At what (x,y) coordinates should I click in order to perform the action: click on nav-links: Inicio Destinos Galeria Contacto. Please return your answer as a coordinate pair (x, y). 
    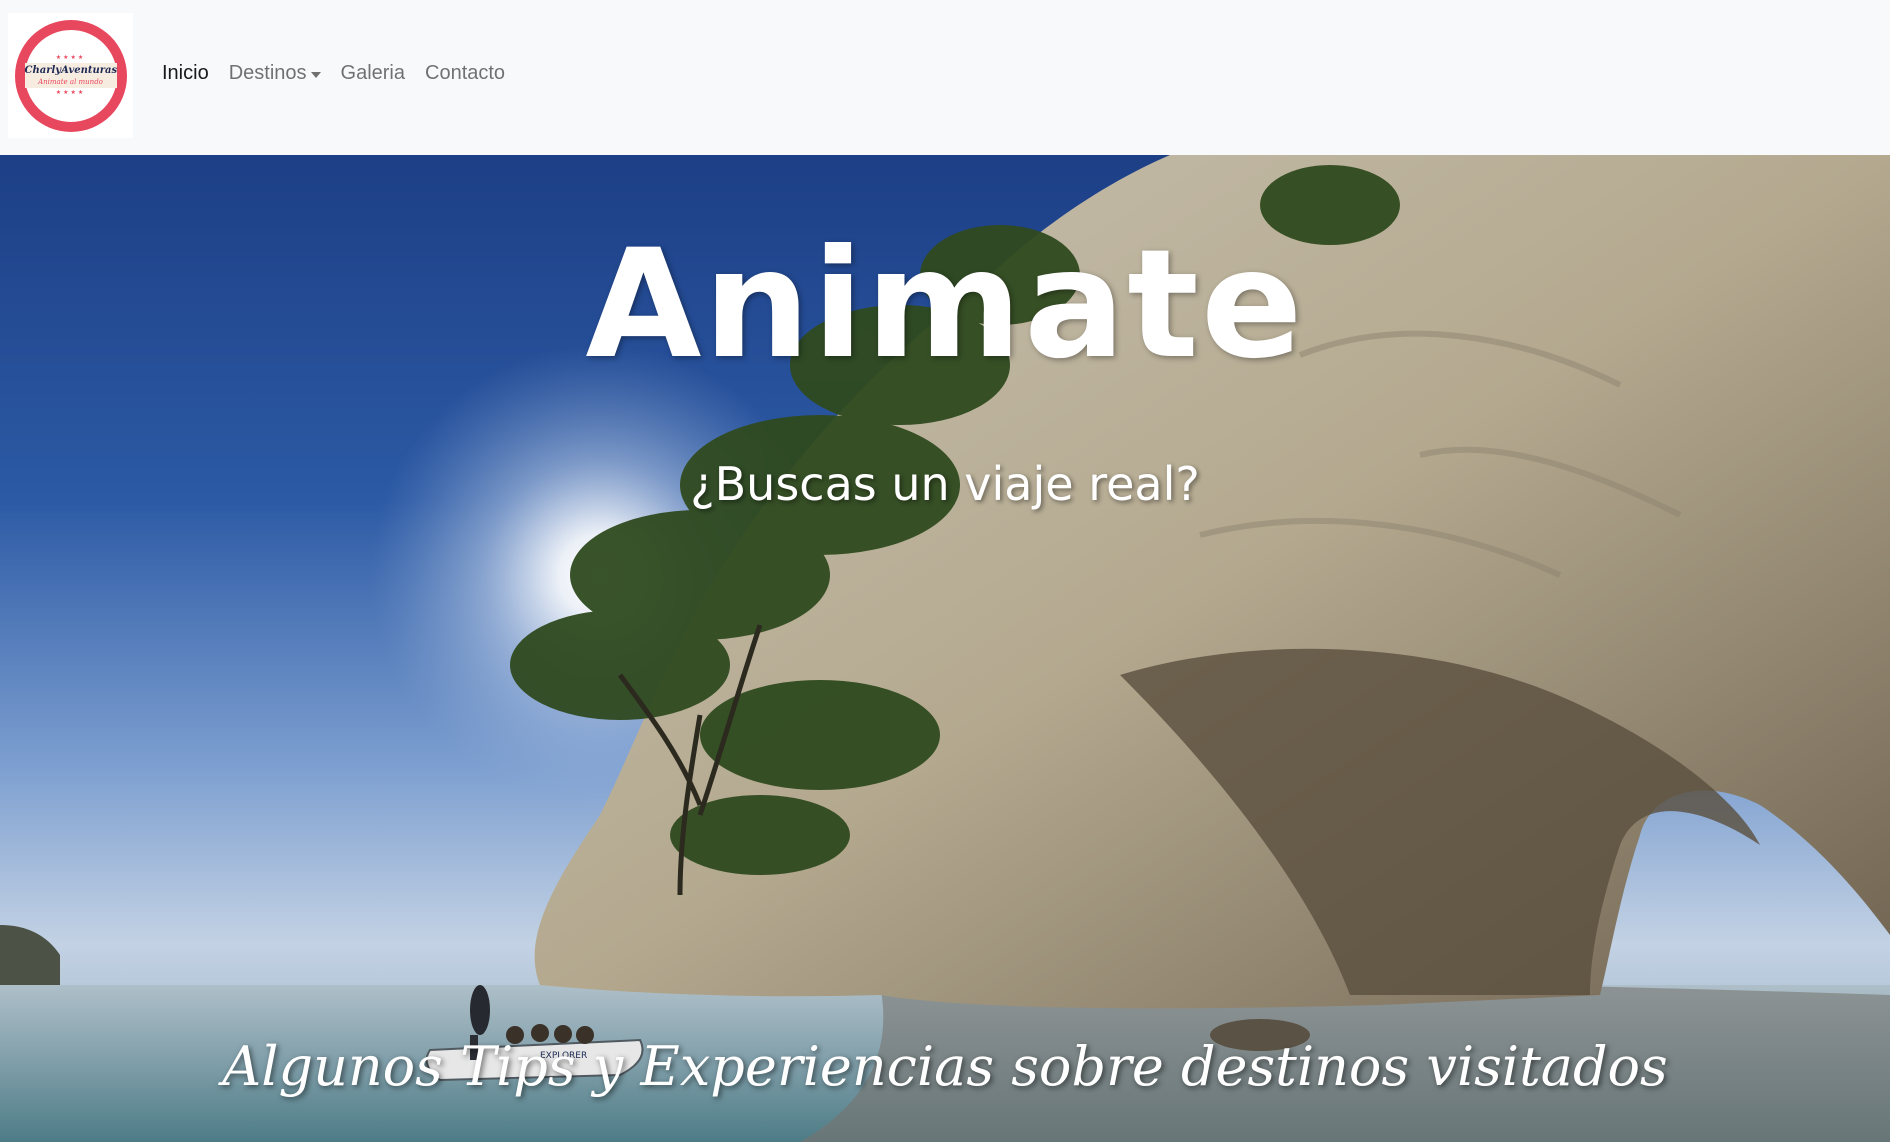
    Looking at the image, I should click on (333, 73).